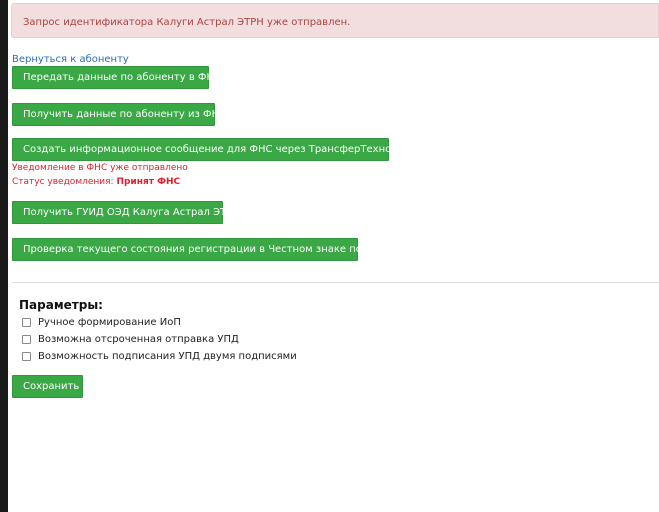 This screenshot has width=659, height=512. I want to click on notice-status-value: Принят ФНС, so click(148, 182).